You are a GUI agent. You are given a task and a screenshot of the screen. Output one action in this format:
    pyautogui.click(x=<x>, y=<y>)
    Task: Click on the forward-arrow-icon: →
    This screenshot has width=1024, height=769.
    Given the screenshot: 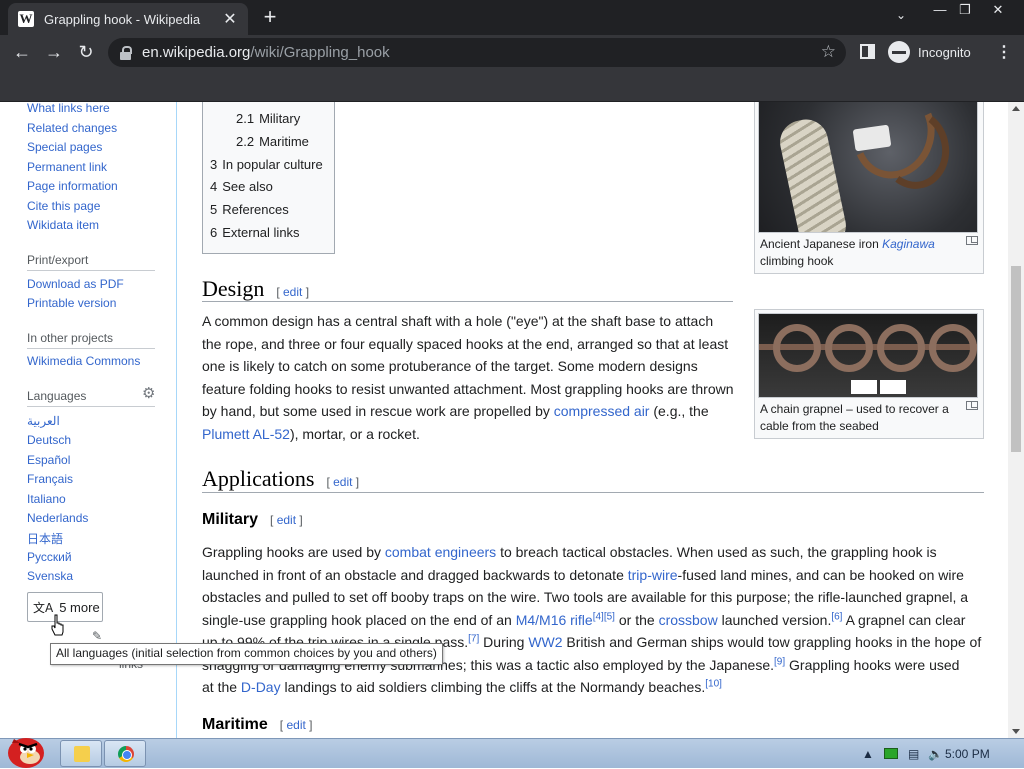 What is the action you would take?
    pyautogui.click(x=54, y=52)
    